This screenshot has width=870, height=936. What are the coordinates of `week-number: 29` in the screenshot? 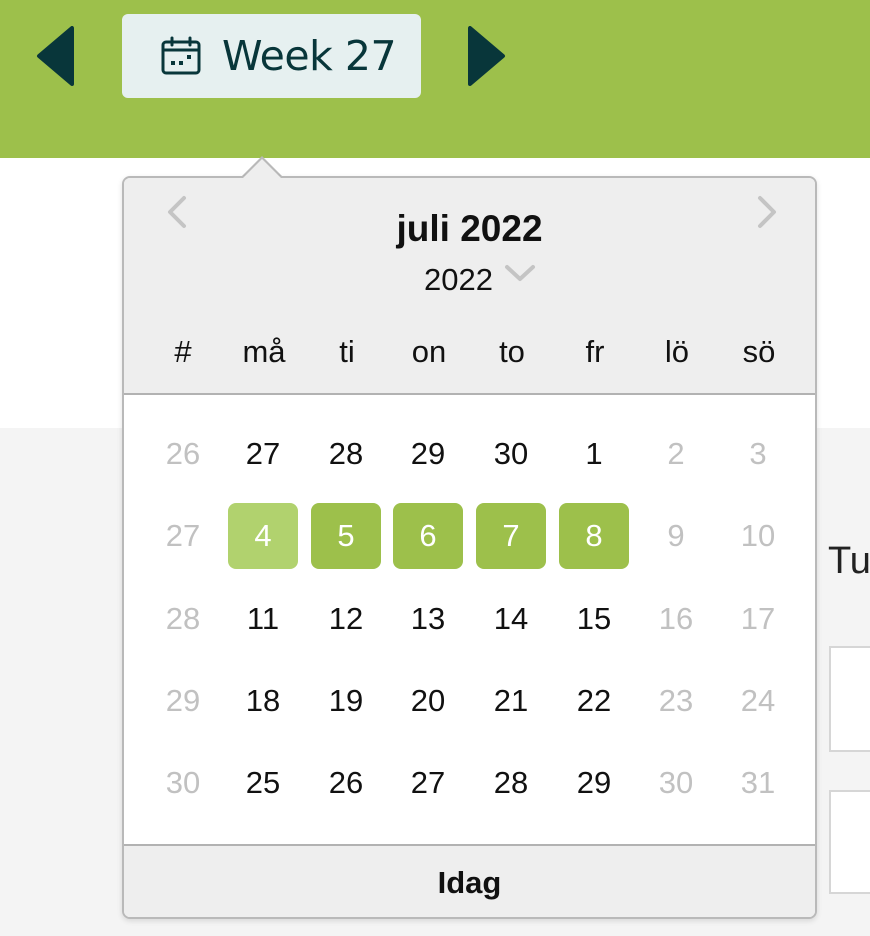 It's located at (183, 701).